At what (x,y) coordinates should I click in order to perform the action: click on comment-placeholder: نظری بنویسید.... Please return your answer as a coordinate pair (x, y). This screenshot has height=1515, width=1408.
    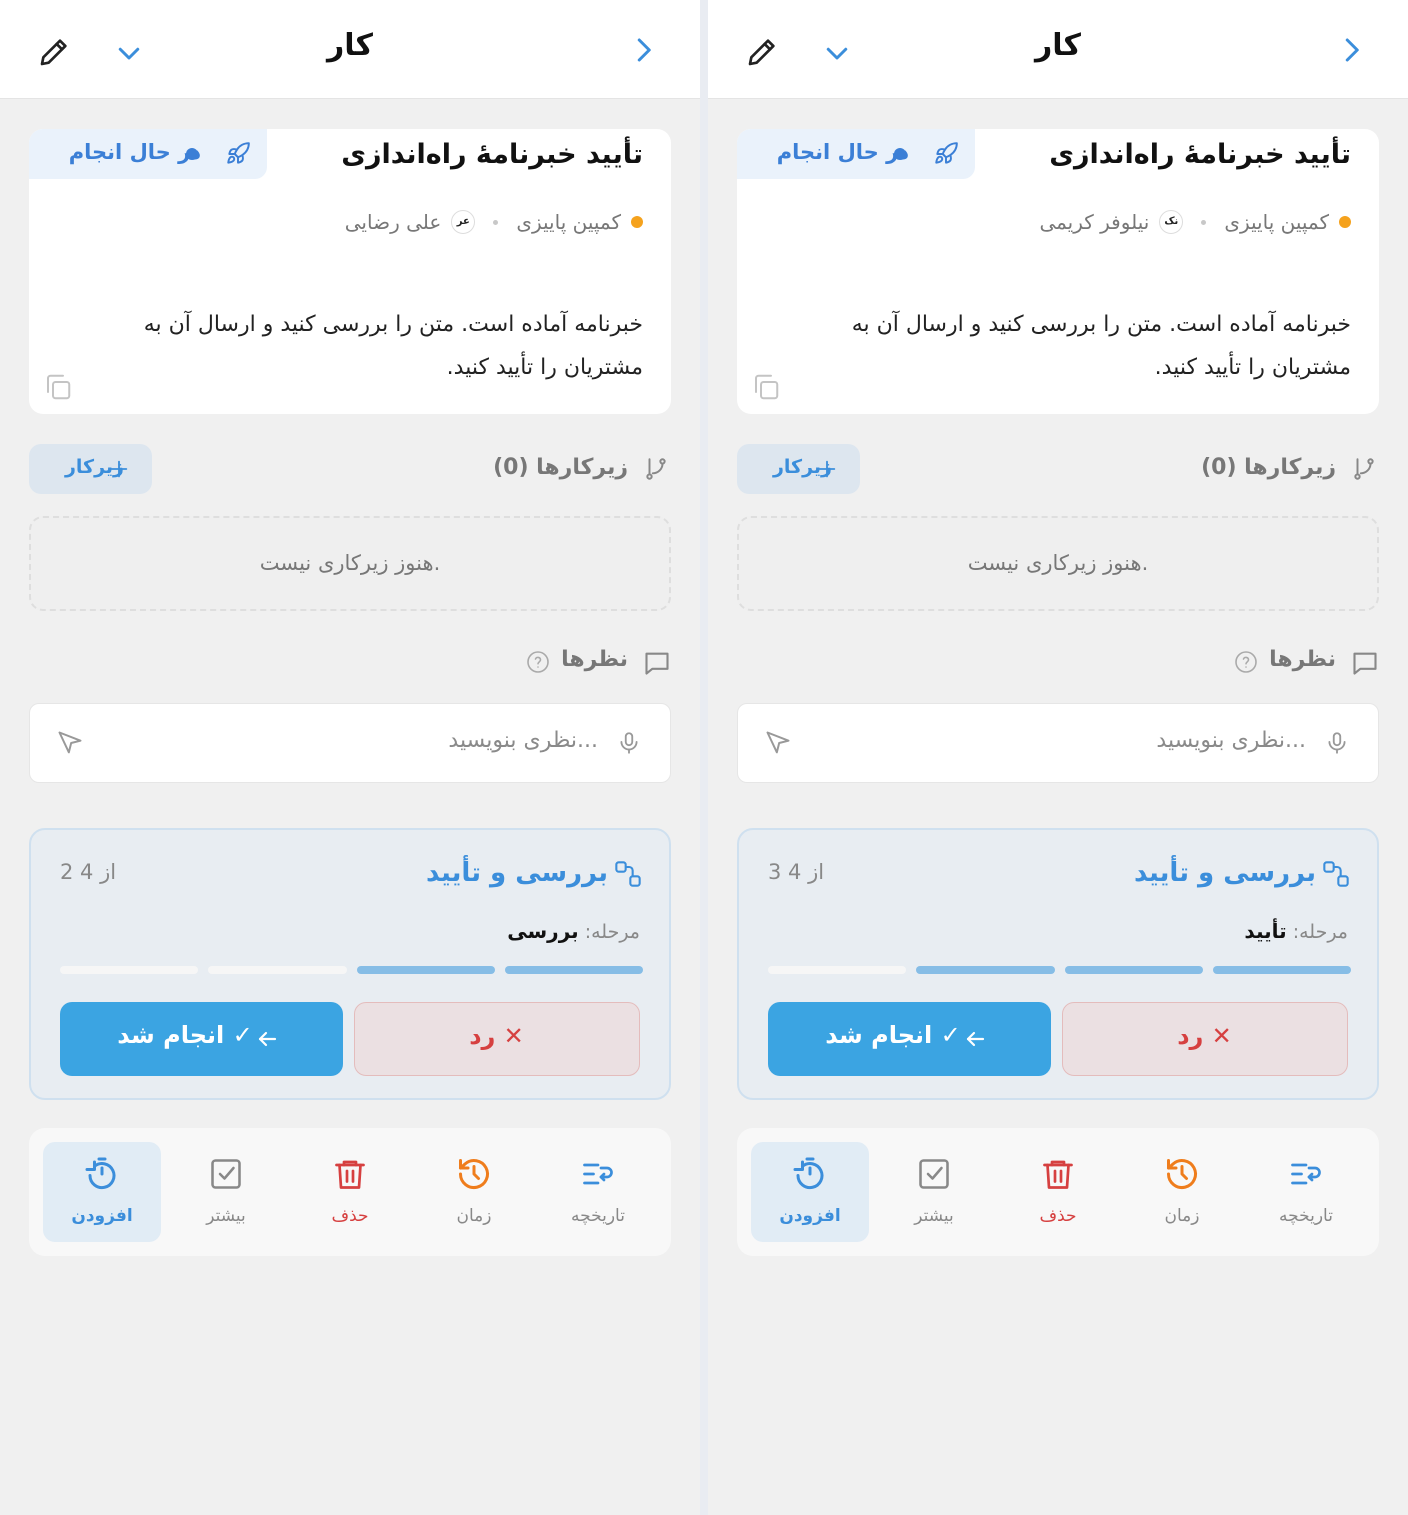
    Looking at the image, I should click on (1231, 740).